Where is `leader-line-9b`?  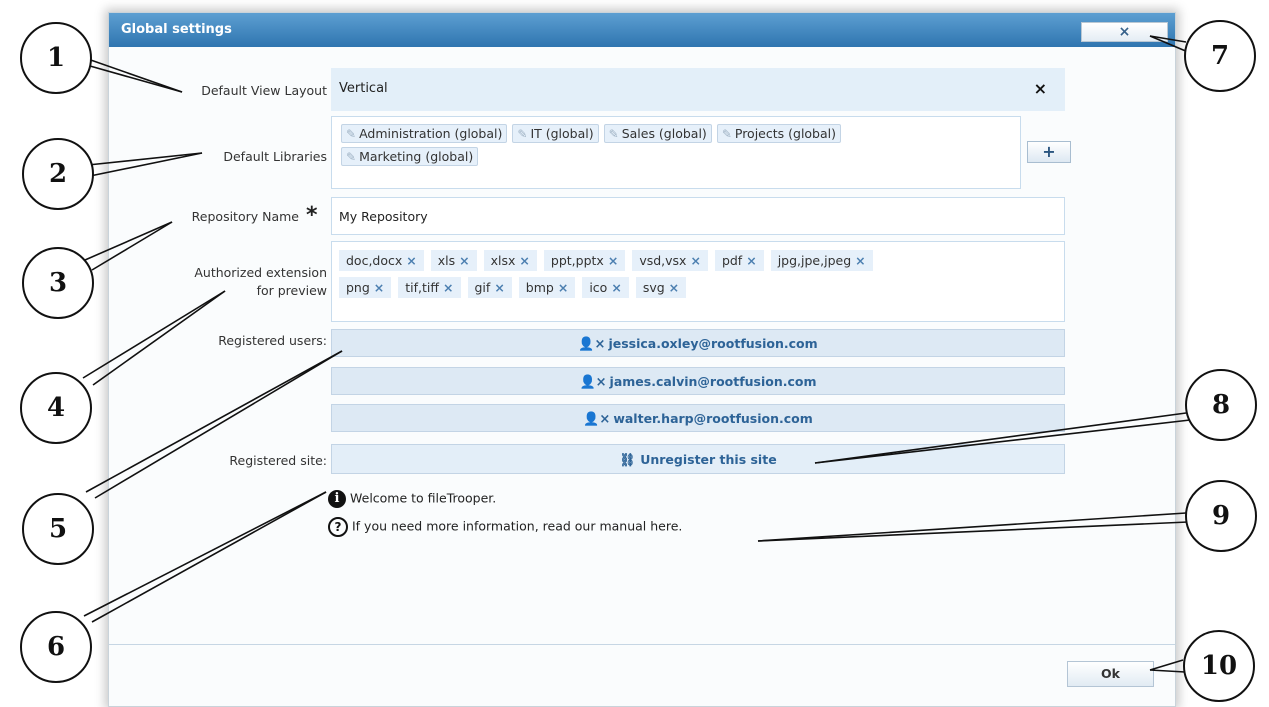
leader-line-9b is located at coordinates (973, 531).